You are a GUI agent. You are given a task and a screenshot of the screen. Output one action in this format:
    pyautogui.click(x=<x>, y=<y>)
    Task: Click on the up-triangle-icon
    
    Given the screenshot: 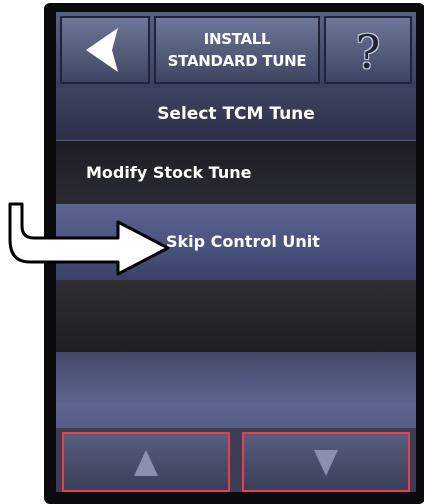 What is the action you would take?
    pyautogui.click(x=146, y=463)
    